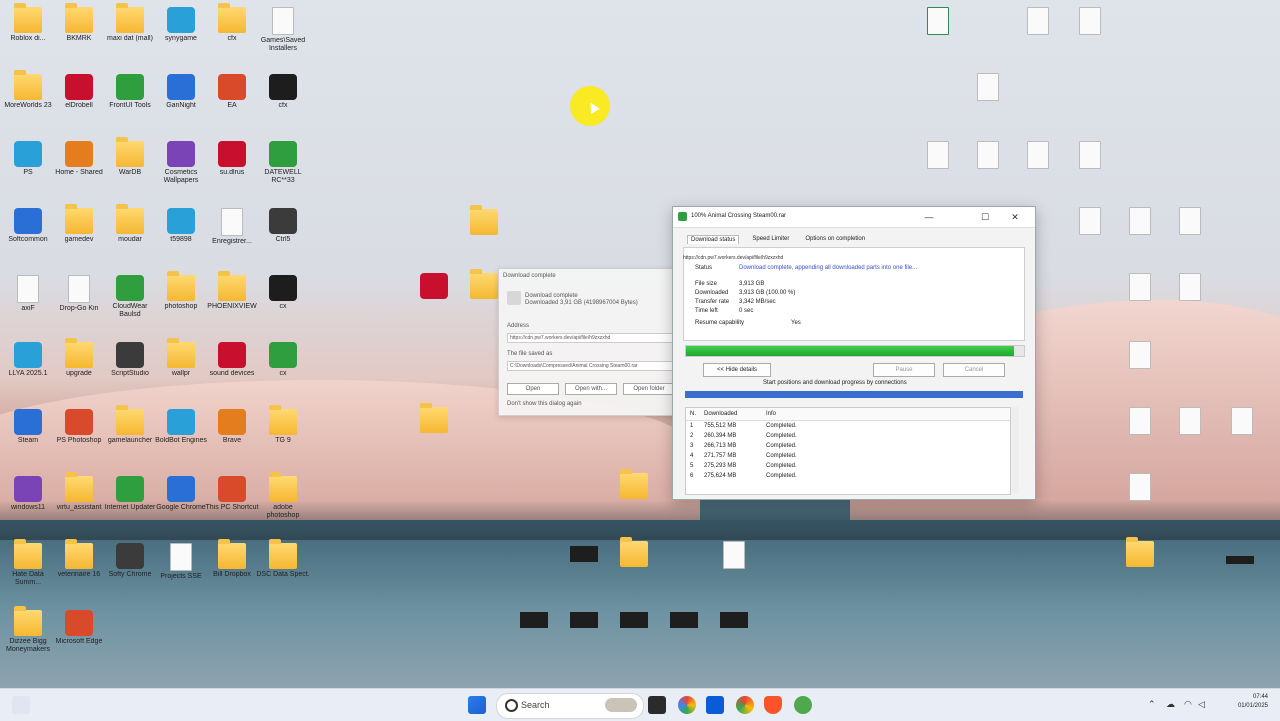 The image size is (1280, 721). Describe the element at coordinates (79, 500) in the screenshot. I see `desktop-icon: virtu_assistant` at that location.